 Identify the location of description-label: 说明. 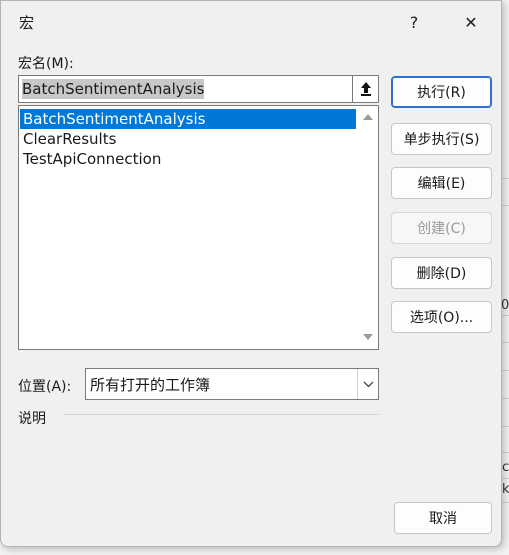
(32, 419).